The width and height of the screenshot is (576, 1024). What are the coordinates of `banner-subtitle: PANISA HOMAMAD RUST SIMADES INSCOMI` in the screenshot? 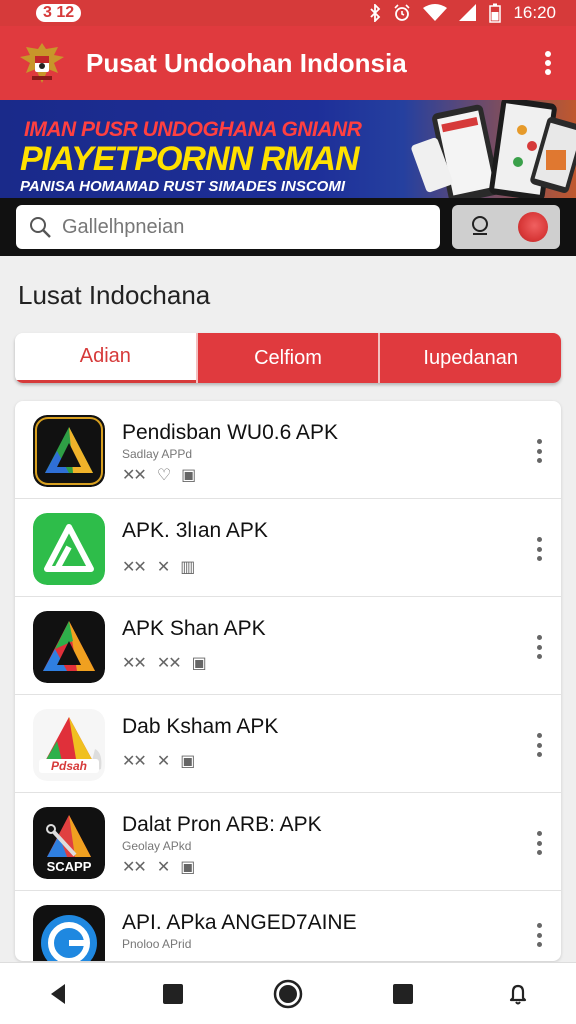 It's located at (183, 186).